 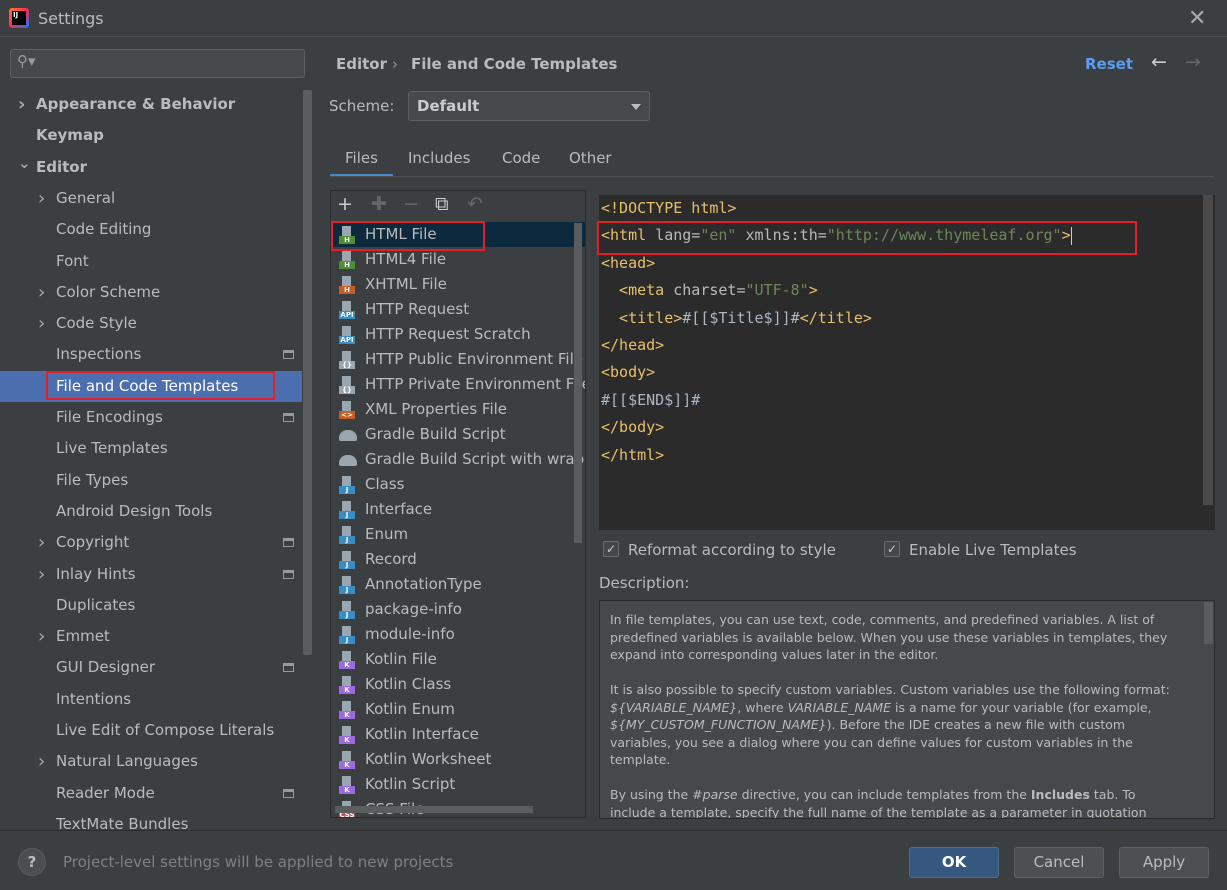 I want to click on chevron-down-icon: ⌄, so click(x=24, y=163).